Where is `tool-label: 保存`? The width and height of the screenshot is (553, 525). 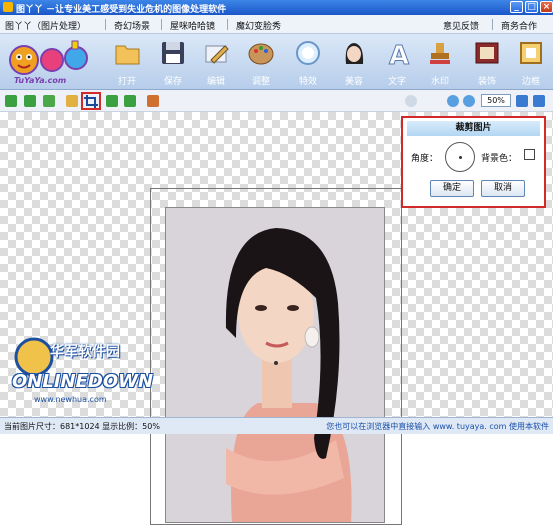 tool-label: 保存 is located at coordinates (172, 82).